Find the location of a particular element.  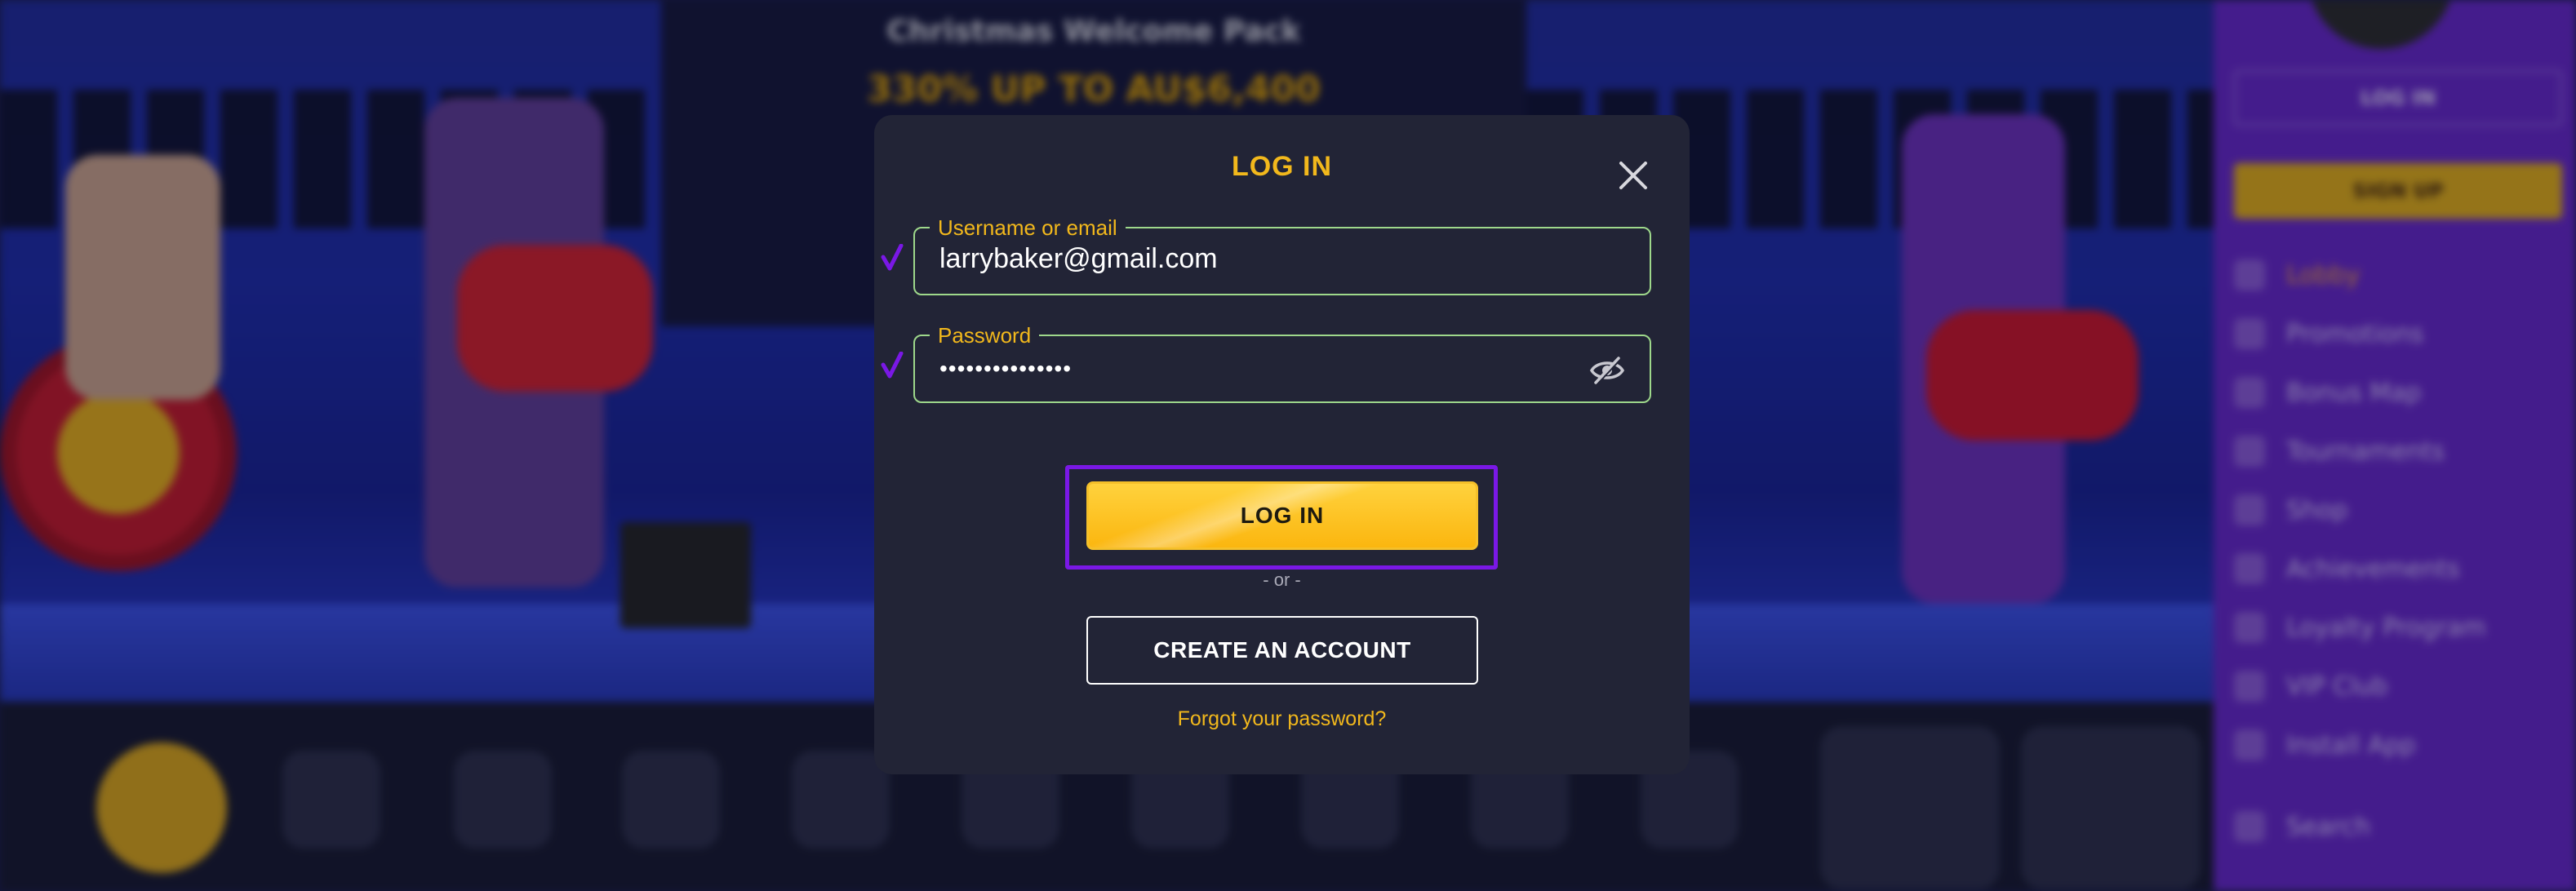

password-input: ••••••••••••••• is located at coordinates (1257, 369).